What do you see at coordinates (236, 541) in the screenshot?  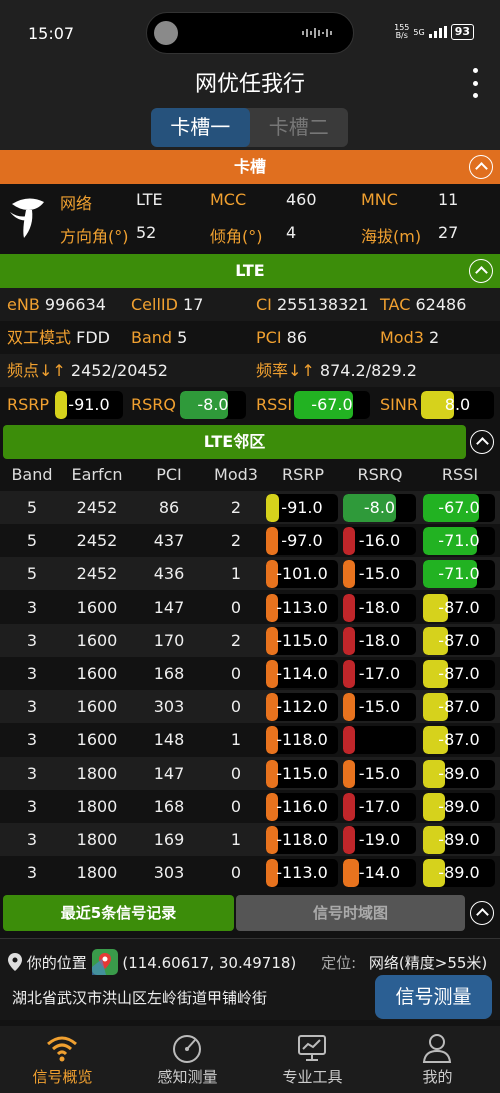 I see `neighbor-mod3: 2` at bounding box center [236, 541].